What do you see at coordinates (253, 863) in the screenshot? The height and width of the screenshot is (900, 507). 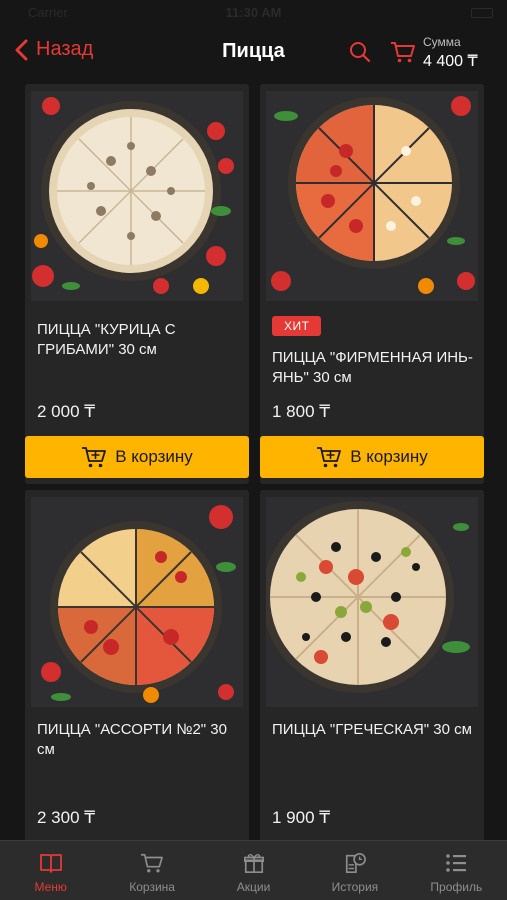 I see `gift-icon` at bounding box center [253, 863].